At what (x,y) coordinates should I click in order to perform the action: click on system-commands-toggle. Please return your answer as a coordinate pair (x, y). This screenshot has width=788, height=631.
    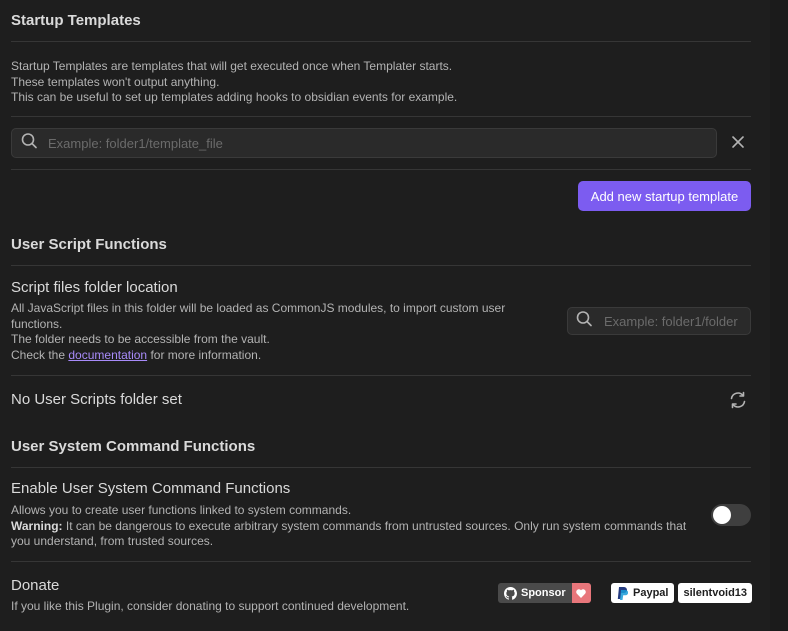
    Looking at the image, I should click on (731, 515).